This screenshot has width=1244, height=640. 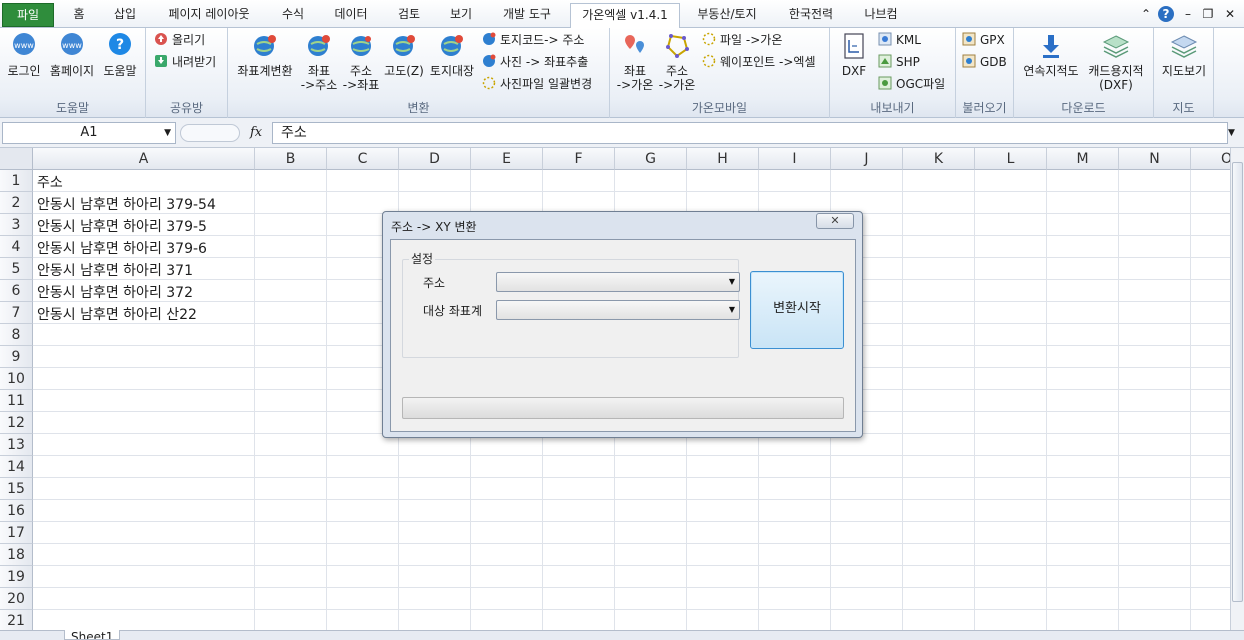 What do you see at coordinates (16, 269) in the screenshot?
I see `row-header-5: 5` at bounding box center [16, 269].